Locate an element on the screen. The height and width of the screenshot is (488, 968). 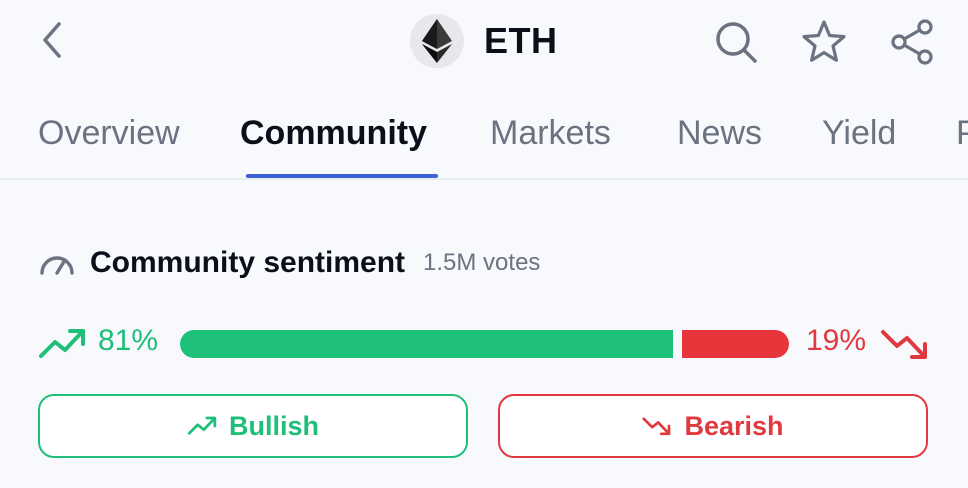
bullish-percent: 81% is located at coordinates (128, 340).